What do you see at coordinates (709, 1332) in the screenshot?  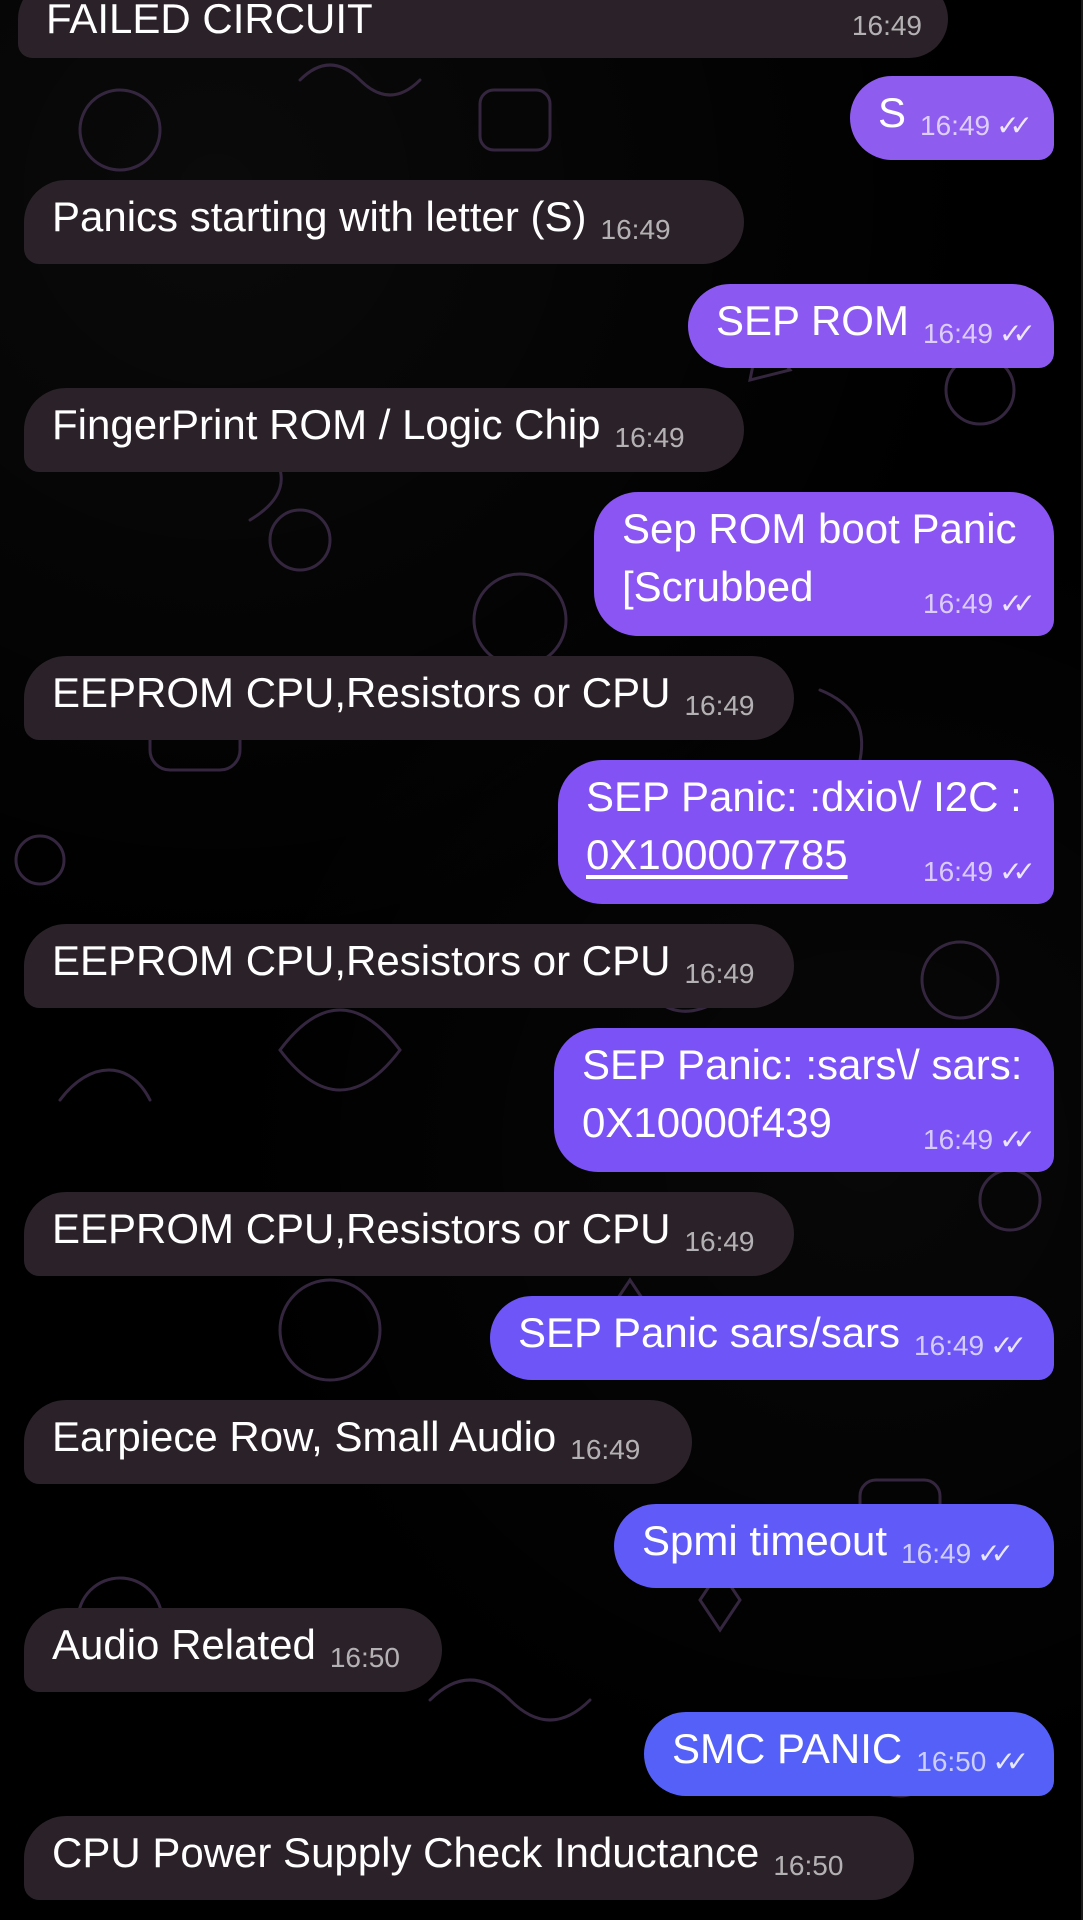 I see `message-text: SEP Panic sars/sars` at bounding box center [709, 1332].